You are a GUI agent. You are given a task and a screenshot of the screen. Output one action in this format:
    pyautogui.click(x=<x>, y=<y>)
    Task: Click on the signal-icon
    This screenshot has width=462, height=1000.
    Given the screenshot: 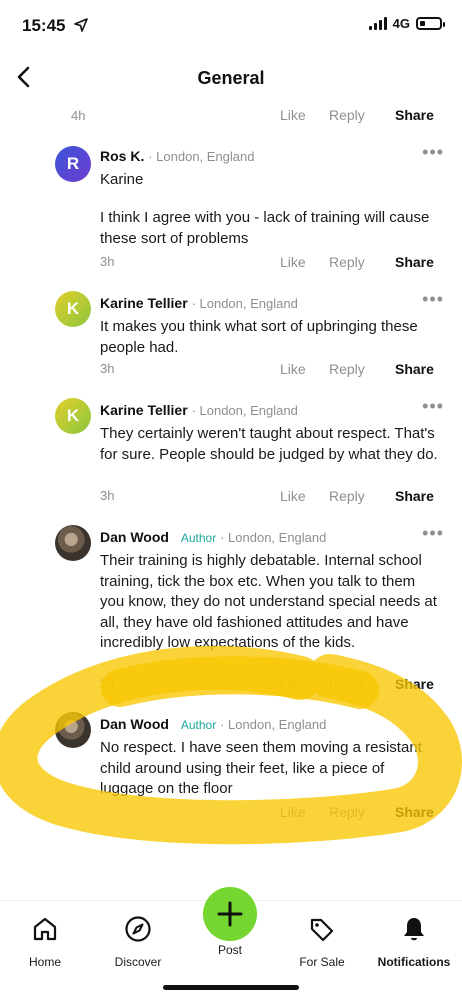 What is the action you would take?
    pyautogui.click(x=377, y=23)
    